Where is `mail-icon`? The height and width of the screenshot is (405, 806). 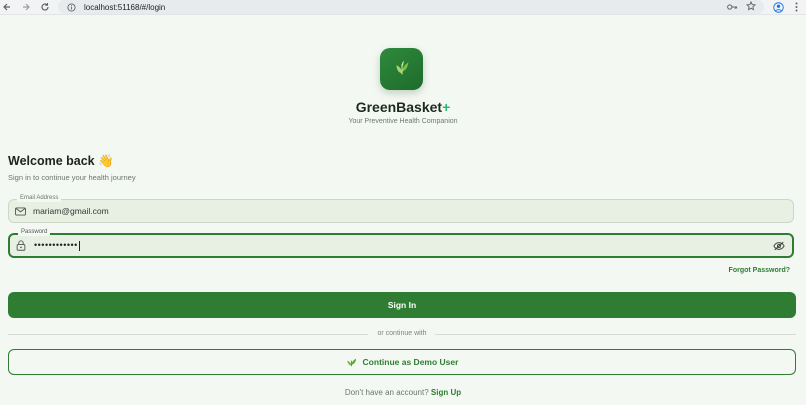 mail-icon is located at coordinates (20, 211).